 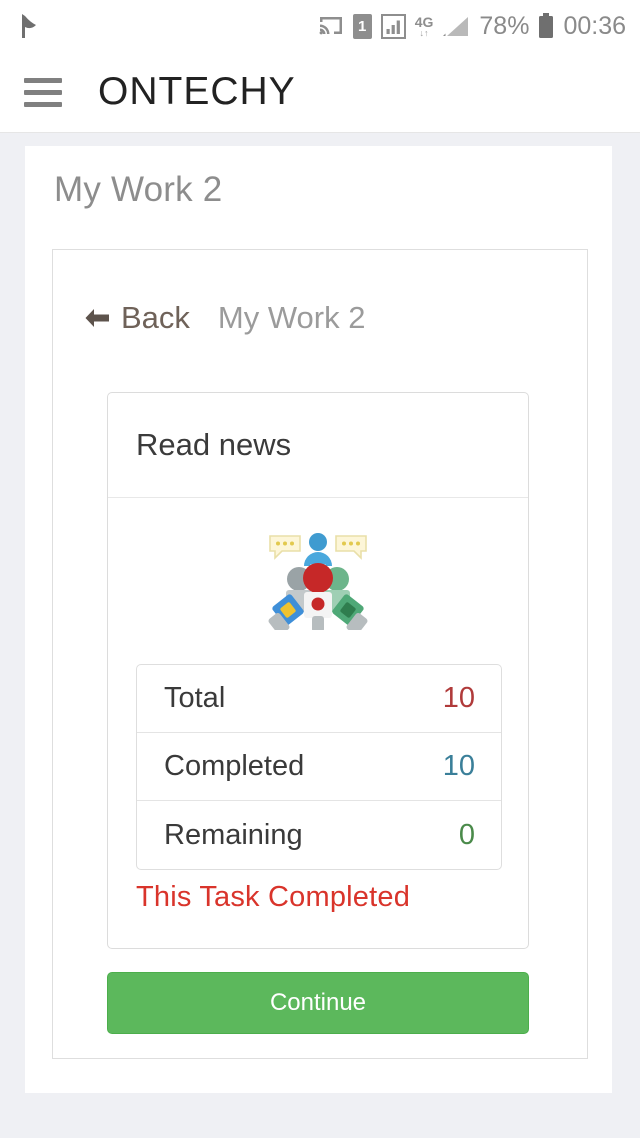 What do you see at coordinates (320, 92) in the screenshot?
I see `app-bar: ONTECHY` at bounding box center [320, 92].